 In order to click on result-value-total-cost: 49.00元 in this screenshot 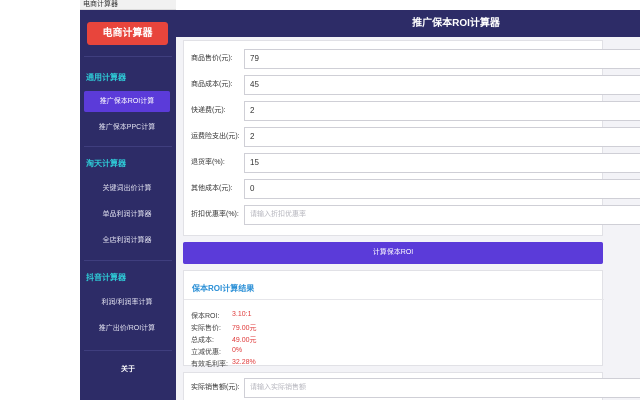, I will do `click(244, 340)`.